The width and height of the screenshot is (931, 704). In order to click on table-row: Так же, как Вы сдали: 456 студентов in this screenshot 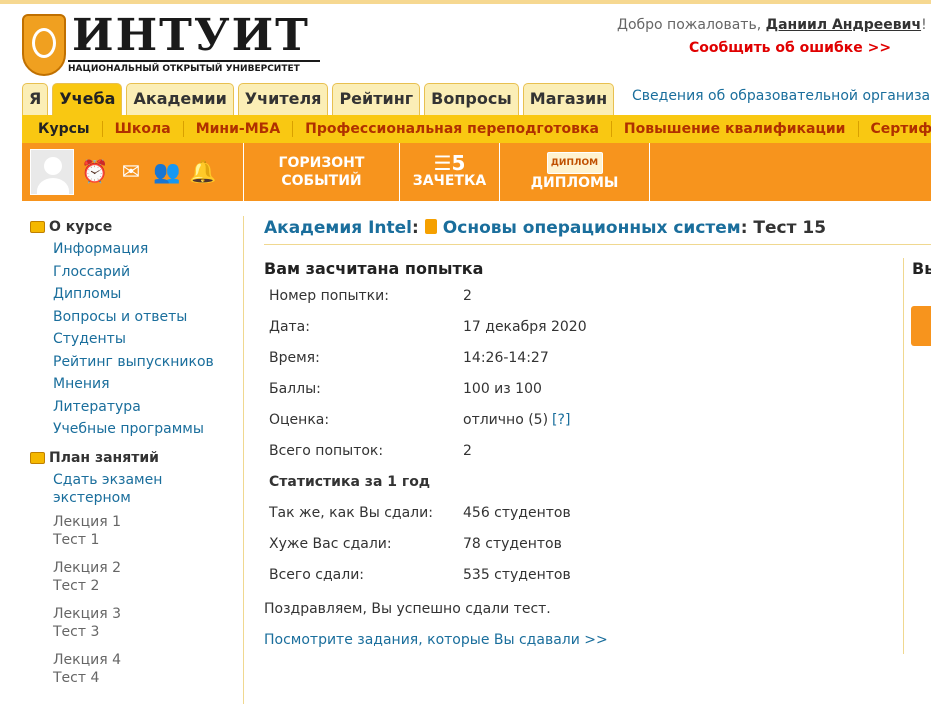, I will do `click(428, 512)`.